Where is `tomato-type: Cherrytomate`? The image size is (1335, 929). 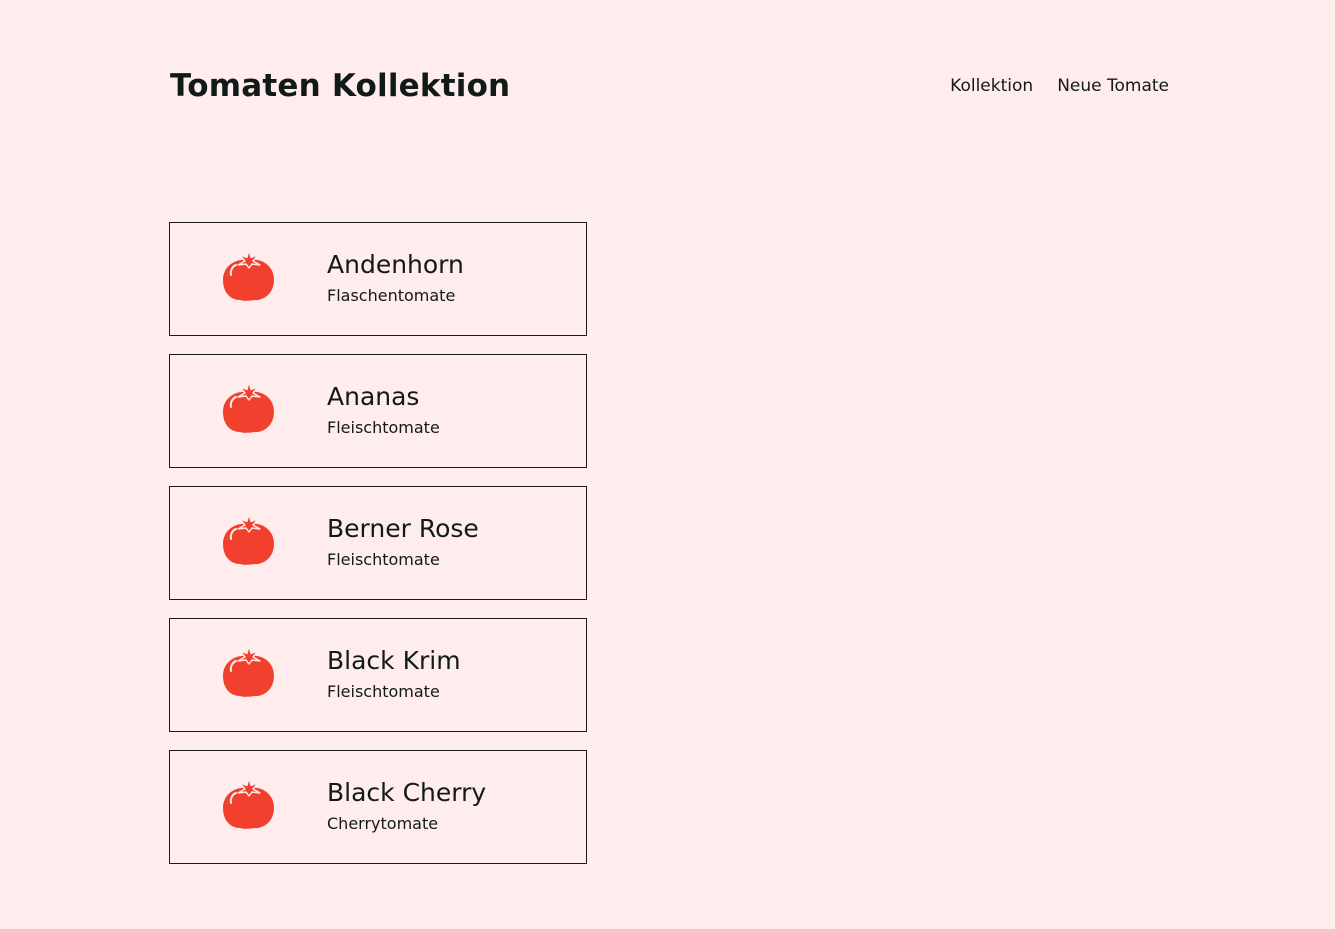
tomato-type: Cherrytomate is located at coordinates (383, 823).